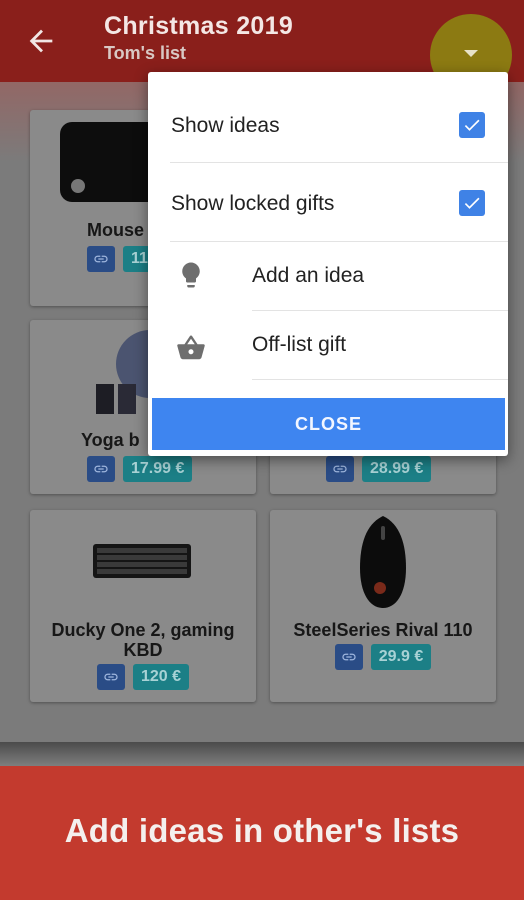 The width and height of the screenshot is (524, 900). What do you see at coordinates (199, 26) in the screenshot?
I see `list-title: Christmas 2019` at bounding box center [199, 26].